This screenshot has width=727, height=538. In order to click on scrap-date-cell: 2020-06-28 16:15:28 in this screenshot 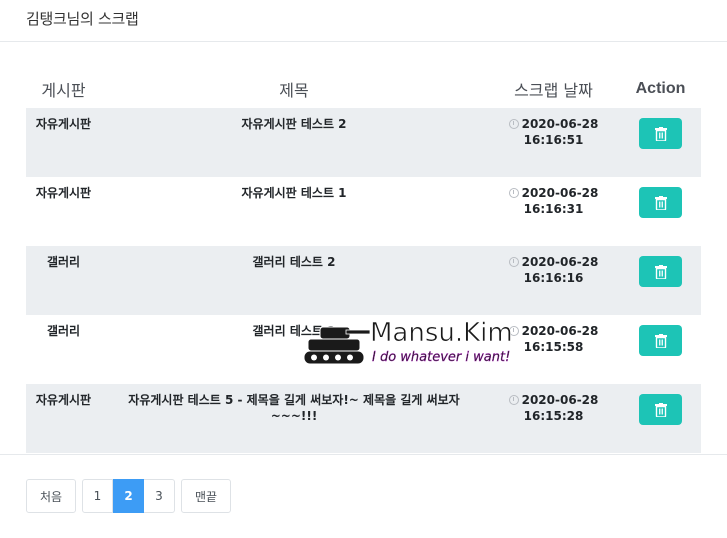, I will do `click(553, 418)`.